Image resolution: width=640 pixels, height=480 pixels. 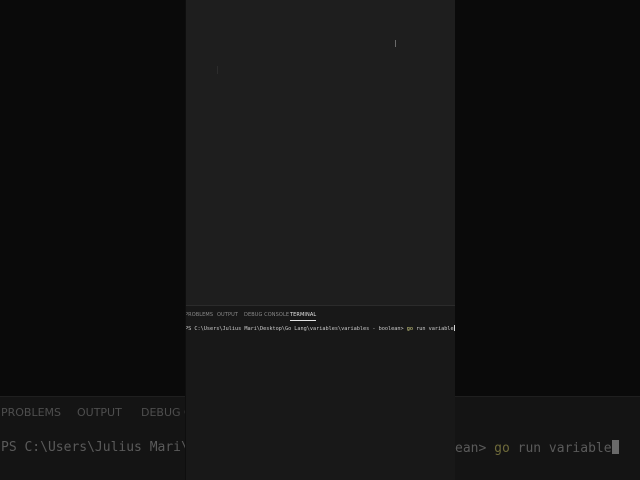 I want to click on faint-mark, so click(x=217, y=70).